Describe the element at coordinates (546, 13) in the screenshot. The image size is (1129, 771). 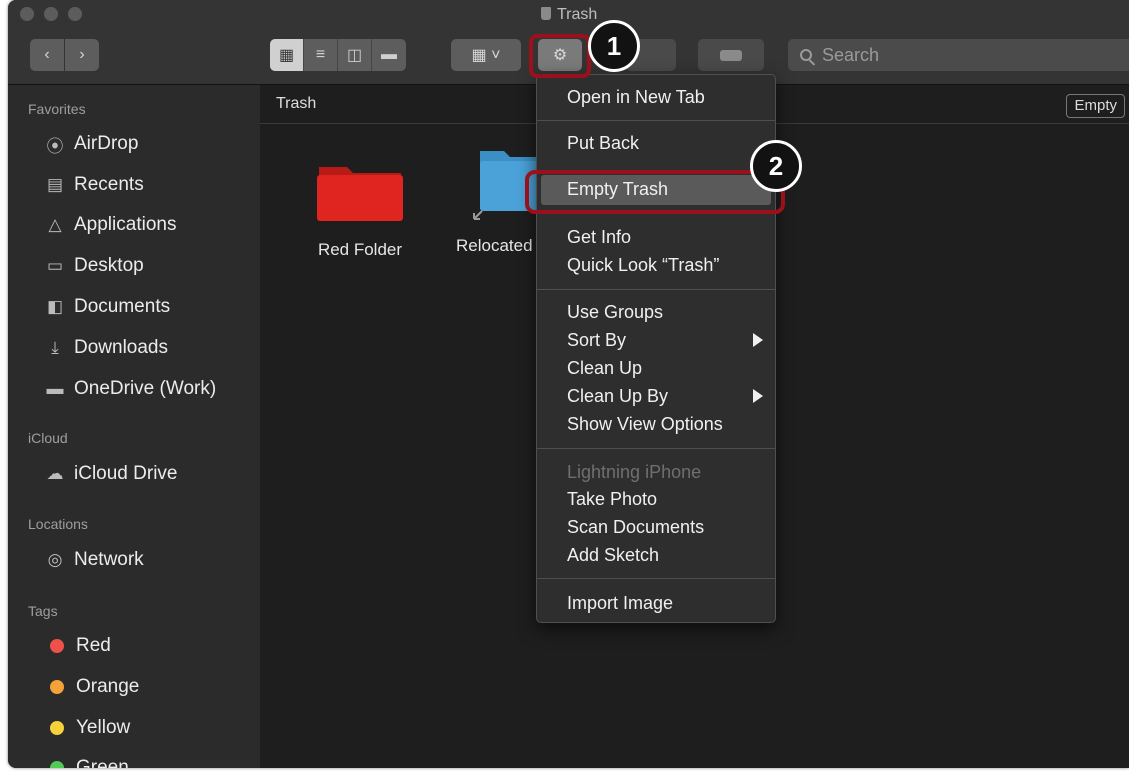
I see `trash-icon` at that location.